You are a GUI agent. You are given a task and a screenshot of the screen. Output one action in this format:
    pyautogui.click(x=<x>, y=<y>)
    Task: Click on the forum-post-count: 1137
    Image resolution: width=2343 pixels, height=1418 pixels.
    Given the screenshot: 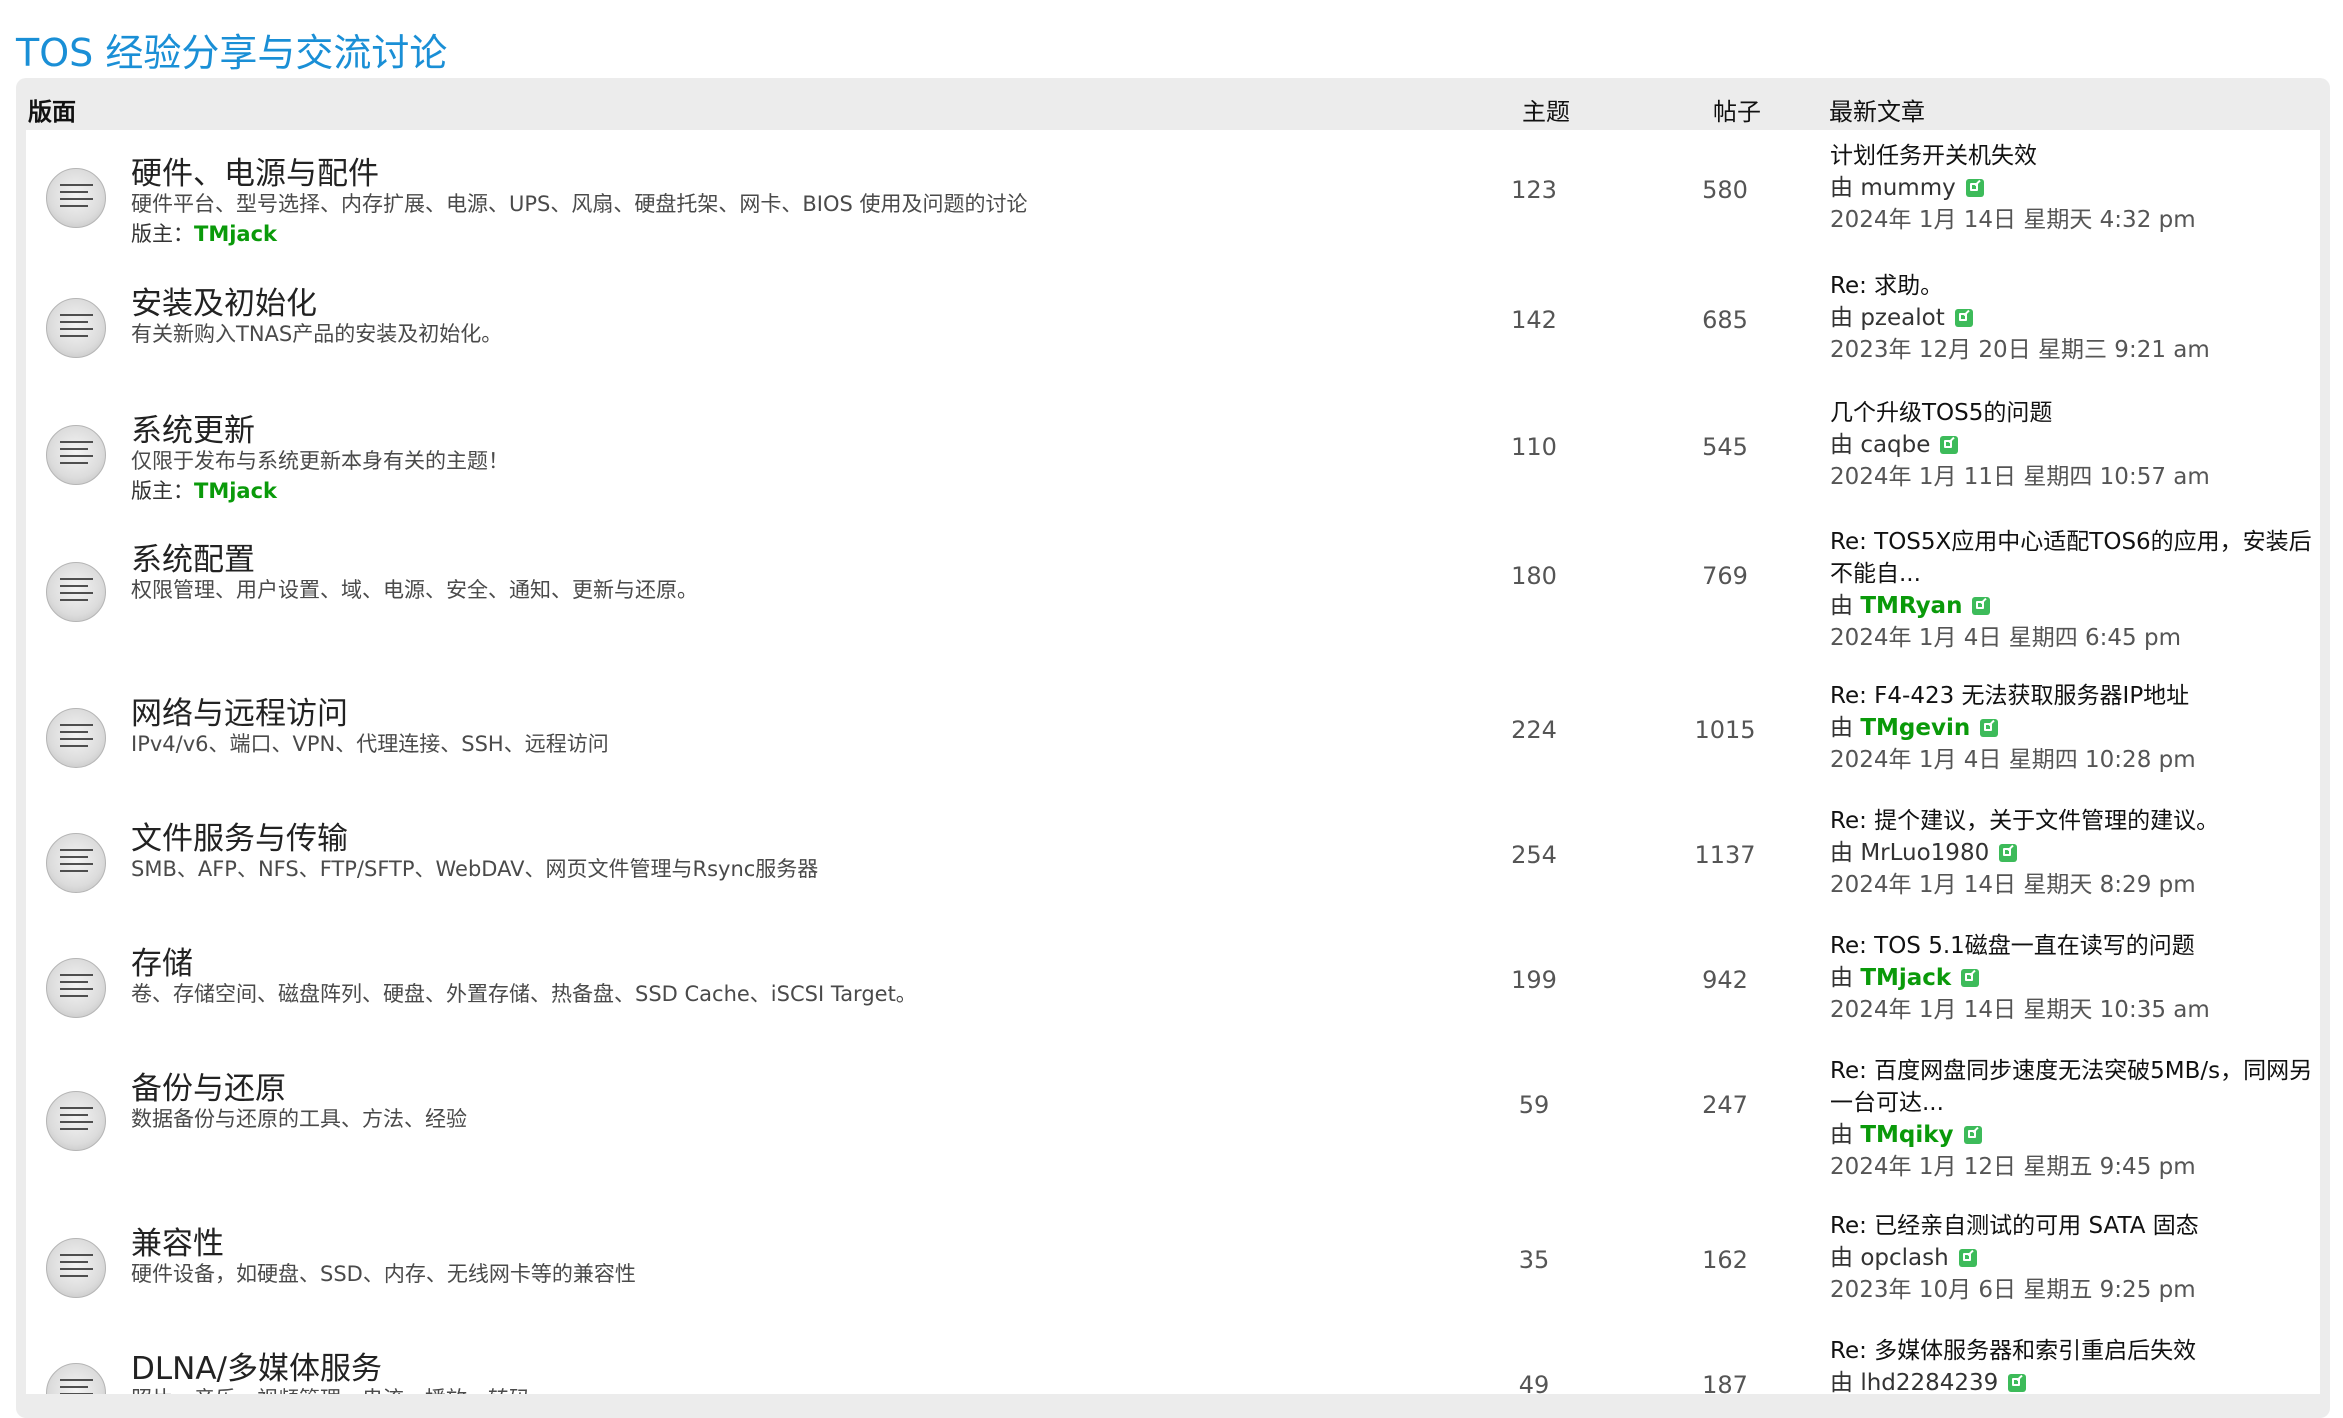 What is the action you would take?
    pyautogui.click(x=1725, y=855)
    